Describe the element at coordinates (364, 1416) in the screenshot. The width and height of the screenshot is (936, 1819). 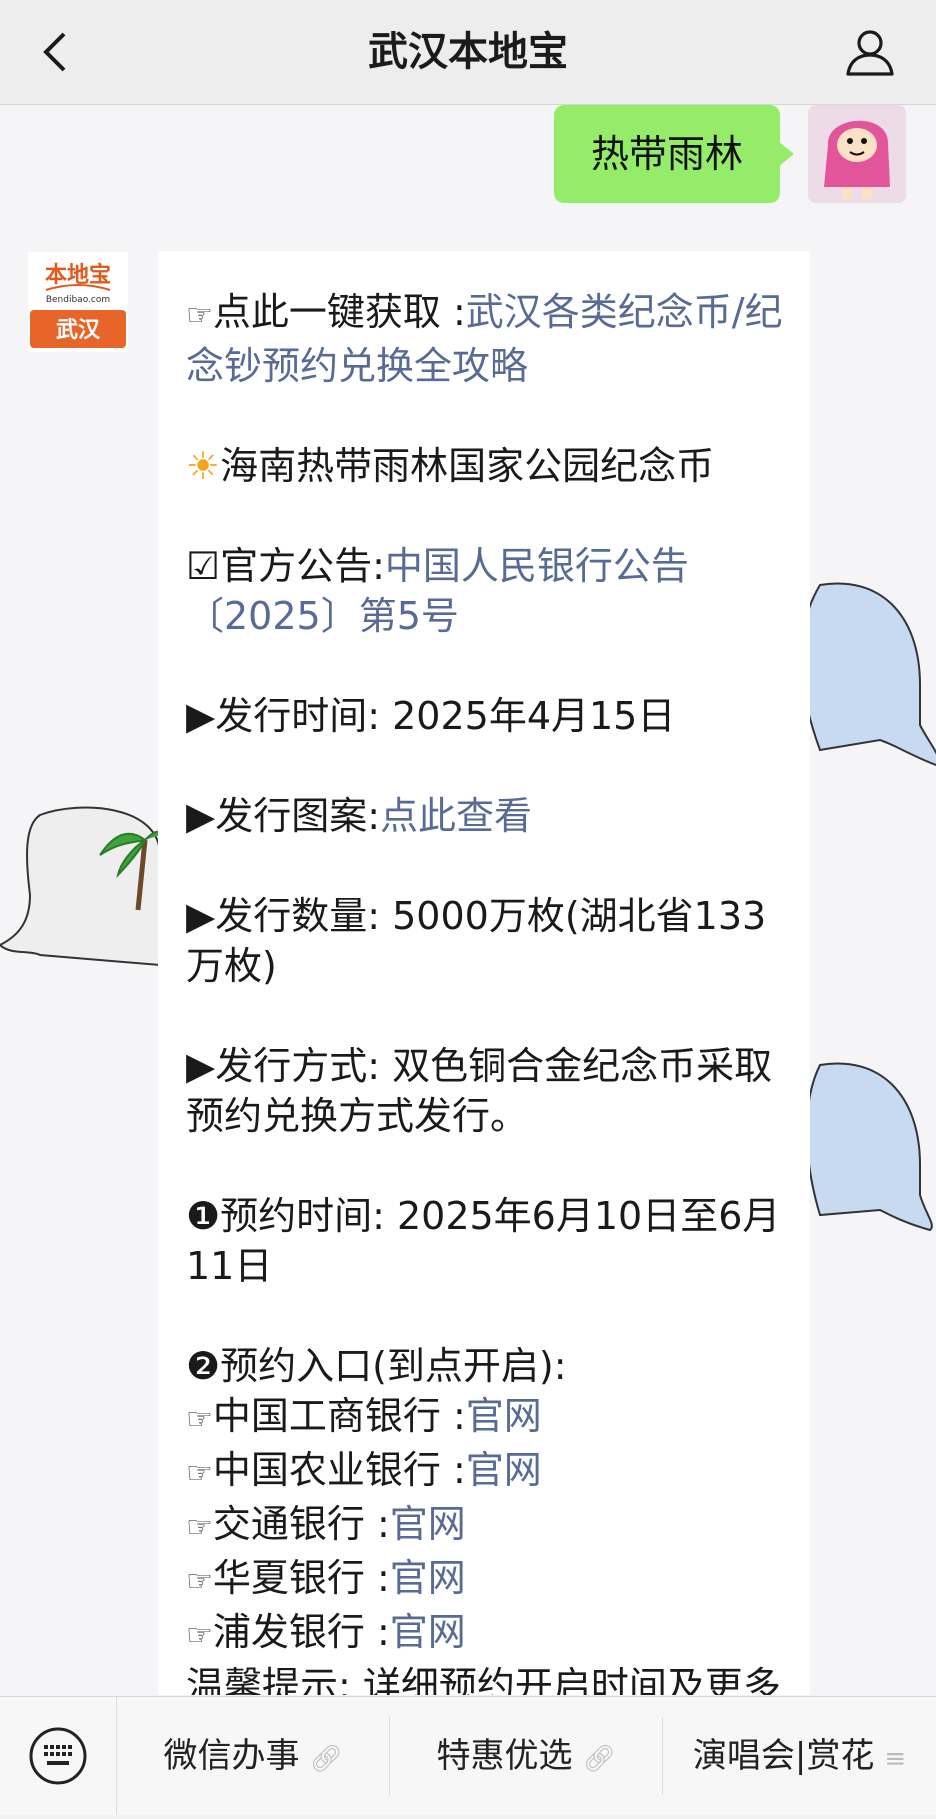
I see `bank-item: ☞中国工商银行 :官网` at that location.